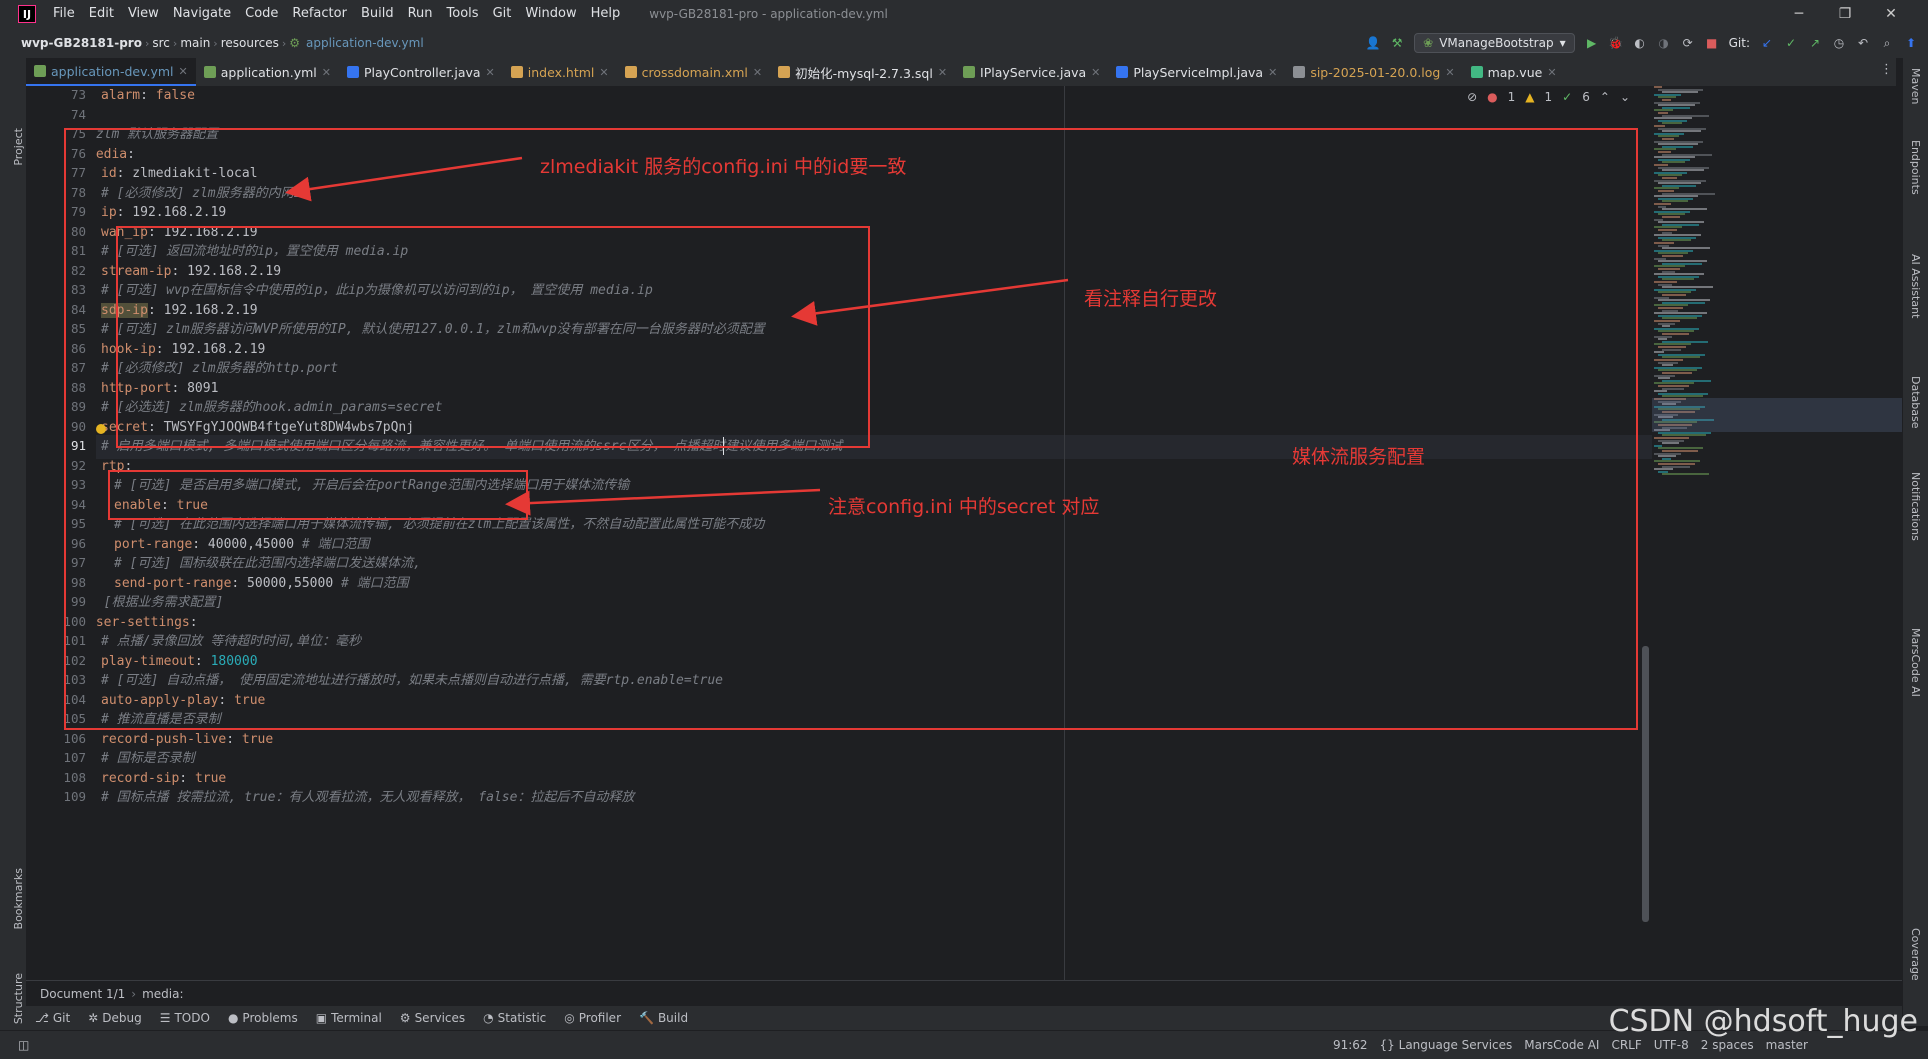 The width and height of the screenshot is (1928, 1059). Describe the element at coordinates (1815, 43) in the screenshot. I see `git-push-icon: ↗` at that location.